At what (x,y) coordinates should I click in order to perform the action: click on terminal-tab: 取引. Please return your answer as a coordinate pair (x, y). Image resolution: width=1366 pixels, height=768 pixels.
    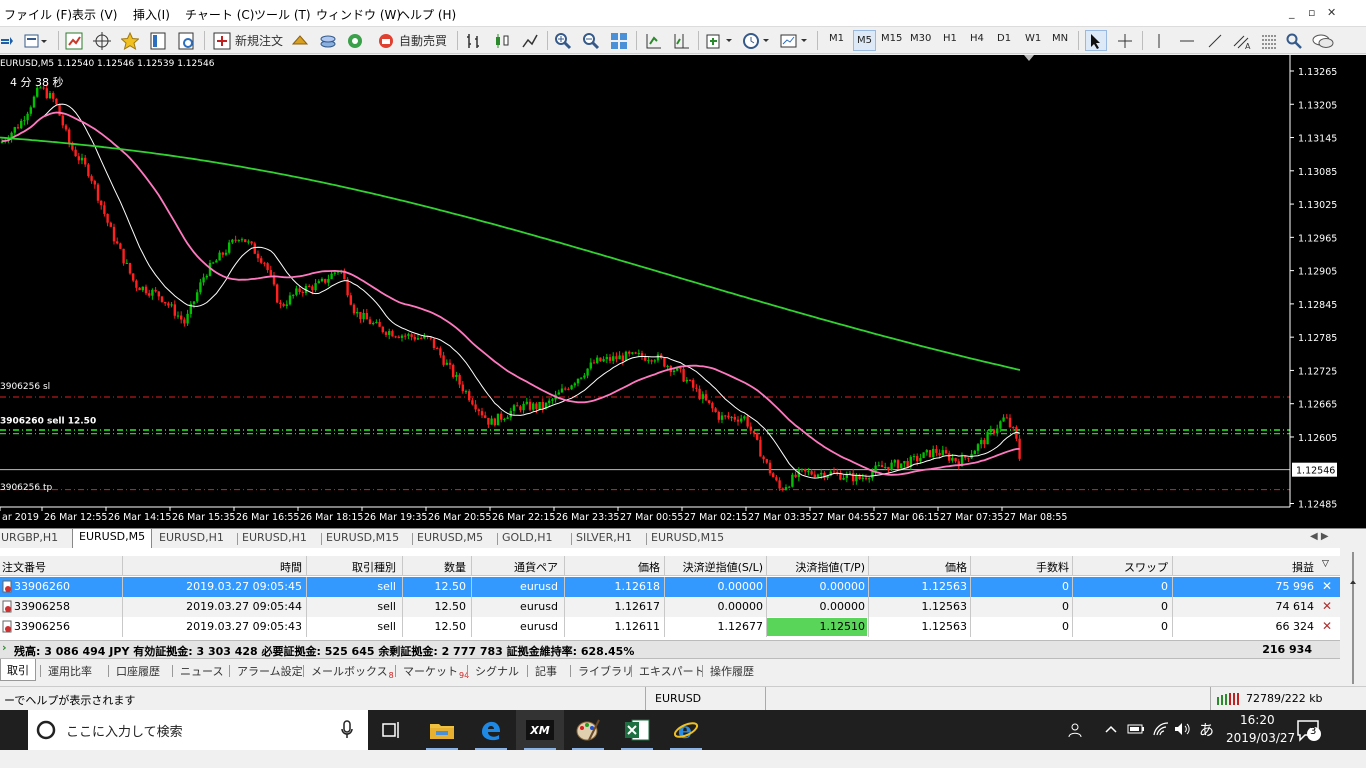
    Looking at the image, I should click on (18, 670).